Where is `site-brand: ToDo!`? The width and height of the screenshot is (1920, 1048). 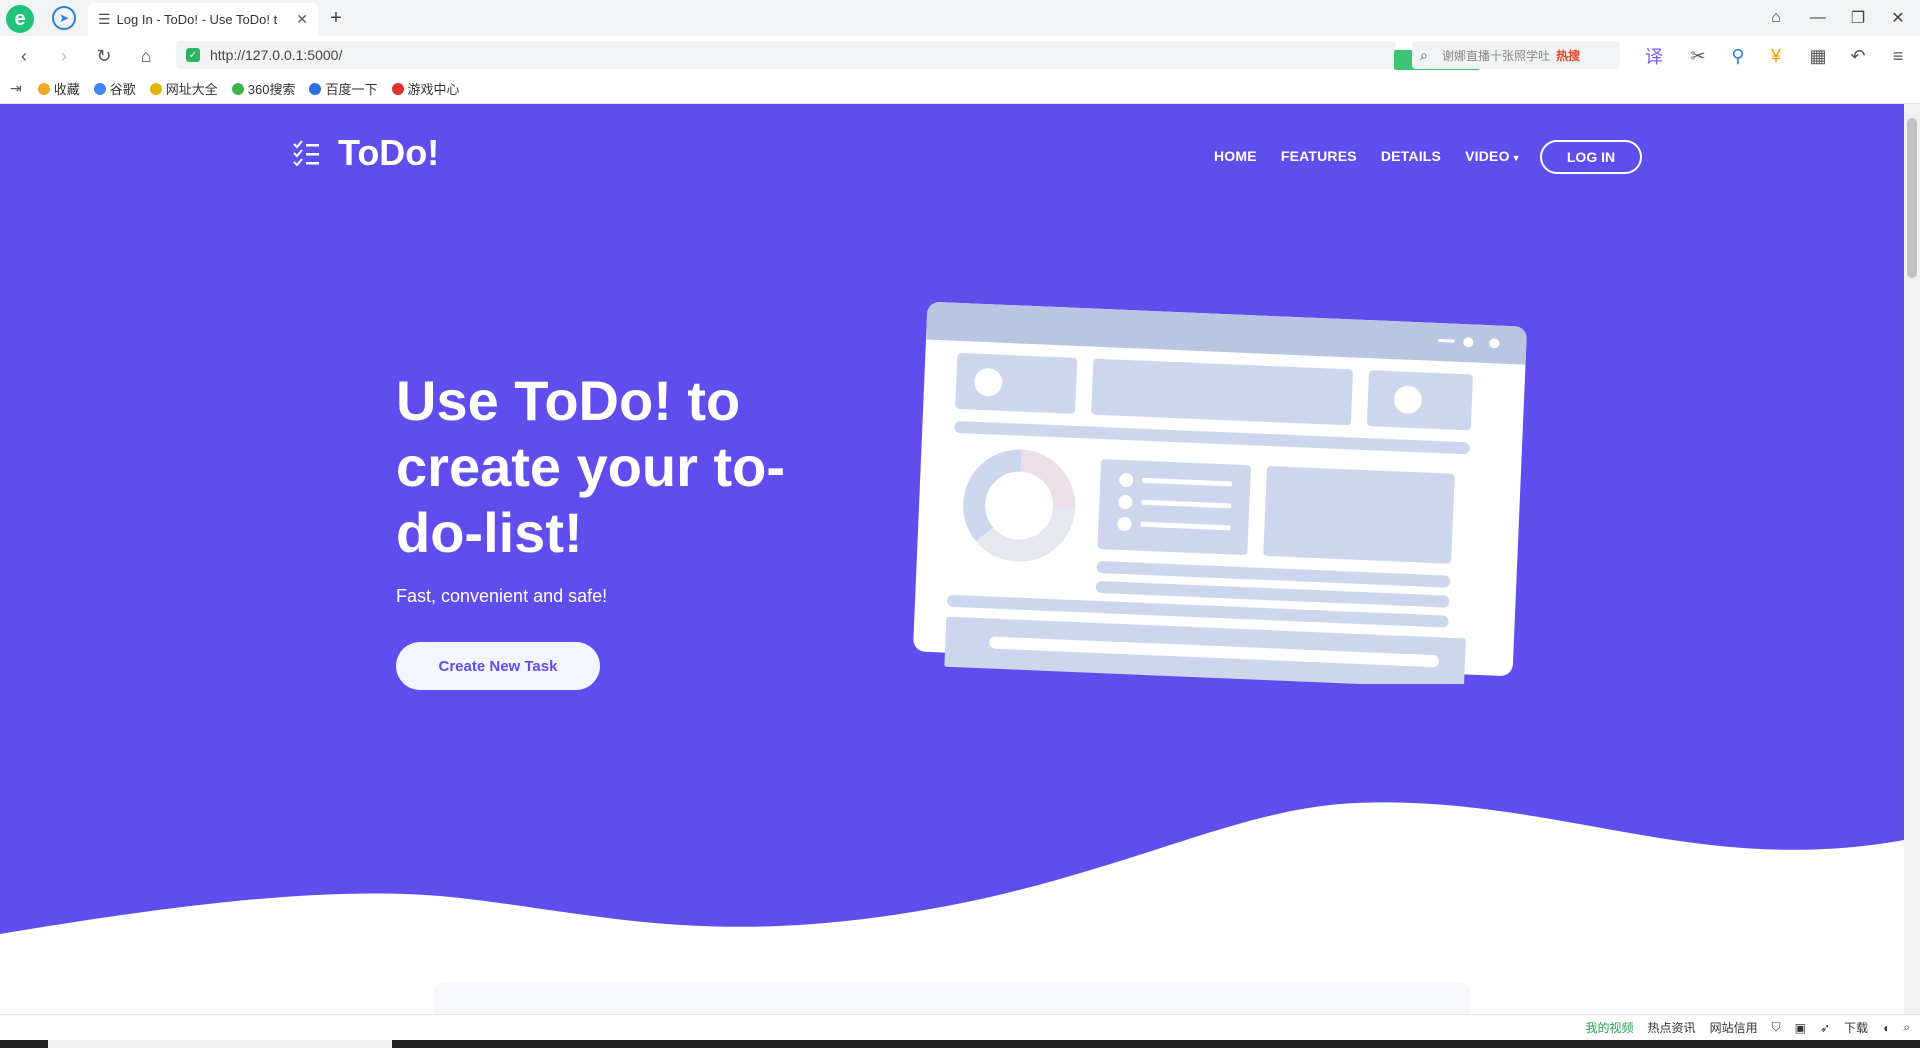
site-brand: ToDo! is located at coordinates (365, 153).